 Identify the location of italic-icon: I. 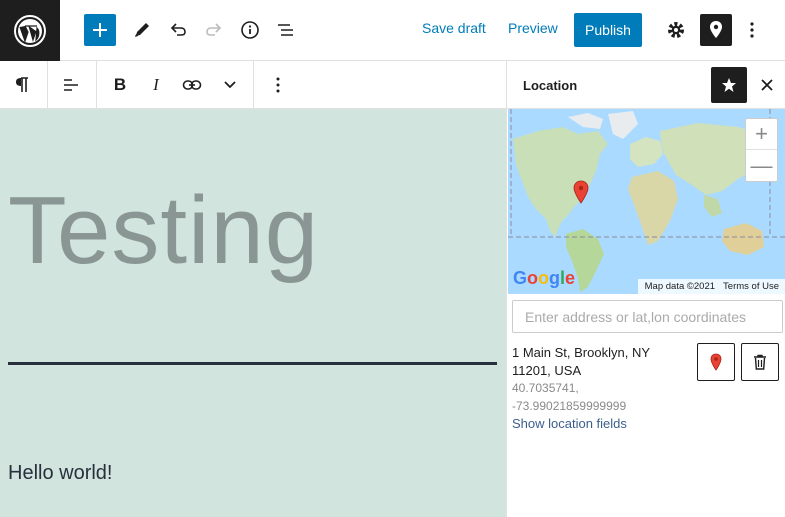
(156, 84).